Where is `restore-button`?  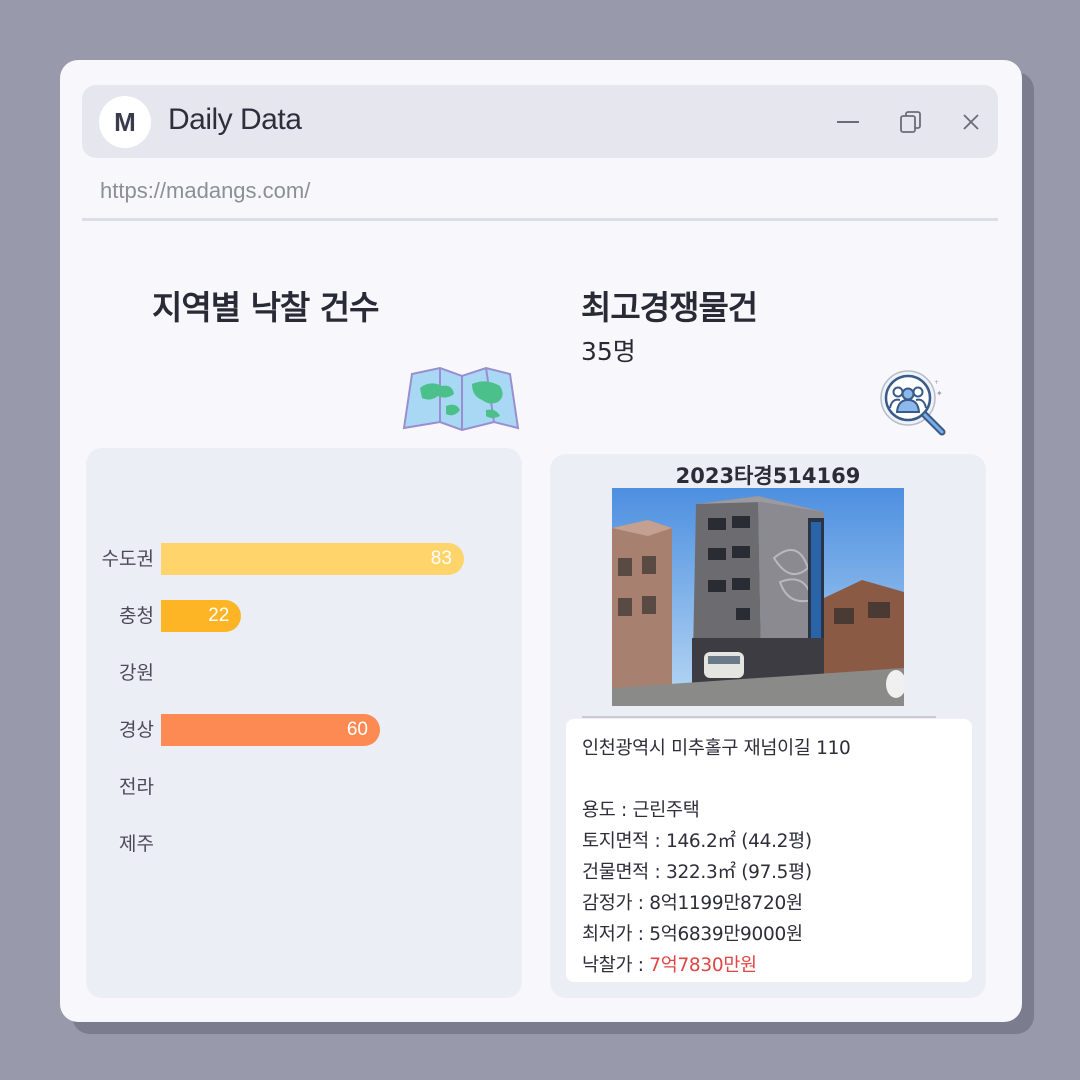 restore-button is located at coordinates (911, 122).